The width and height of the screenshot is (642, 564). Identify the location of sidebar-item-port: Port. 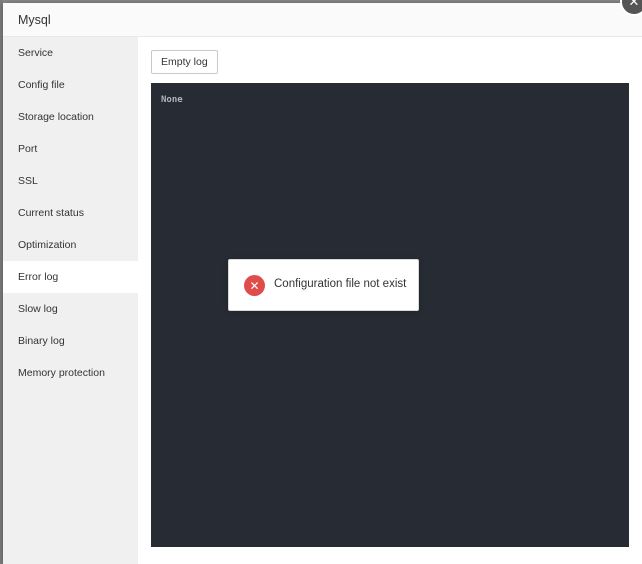
(70, 149).